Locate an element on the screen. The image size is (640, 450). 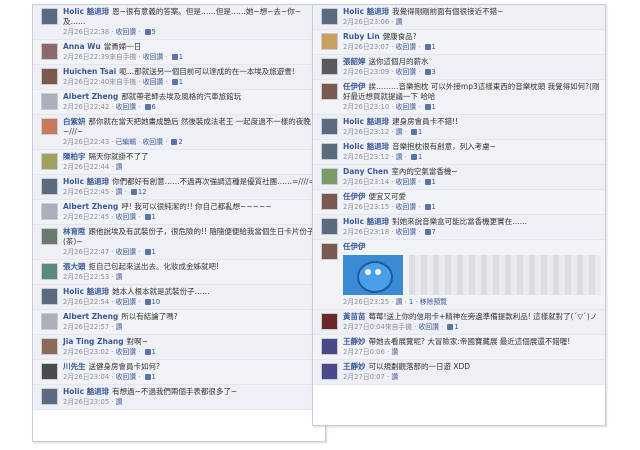
comment-timestamp: 2月26日22:39來自手機 is located at coordinates (99, 57).